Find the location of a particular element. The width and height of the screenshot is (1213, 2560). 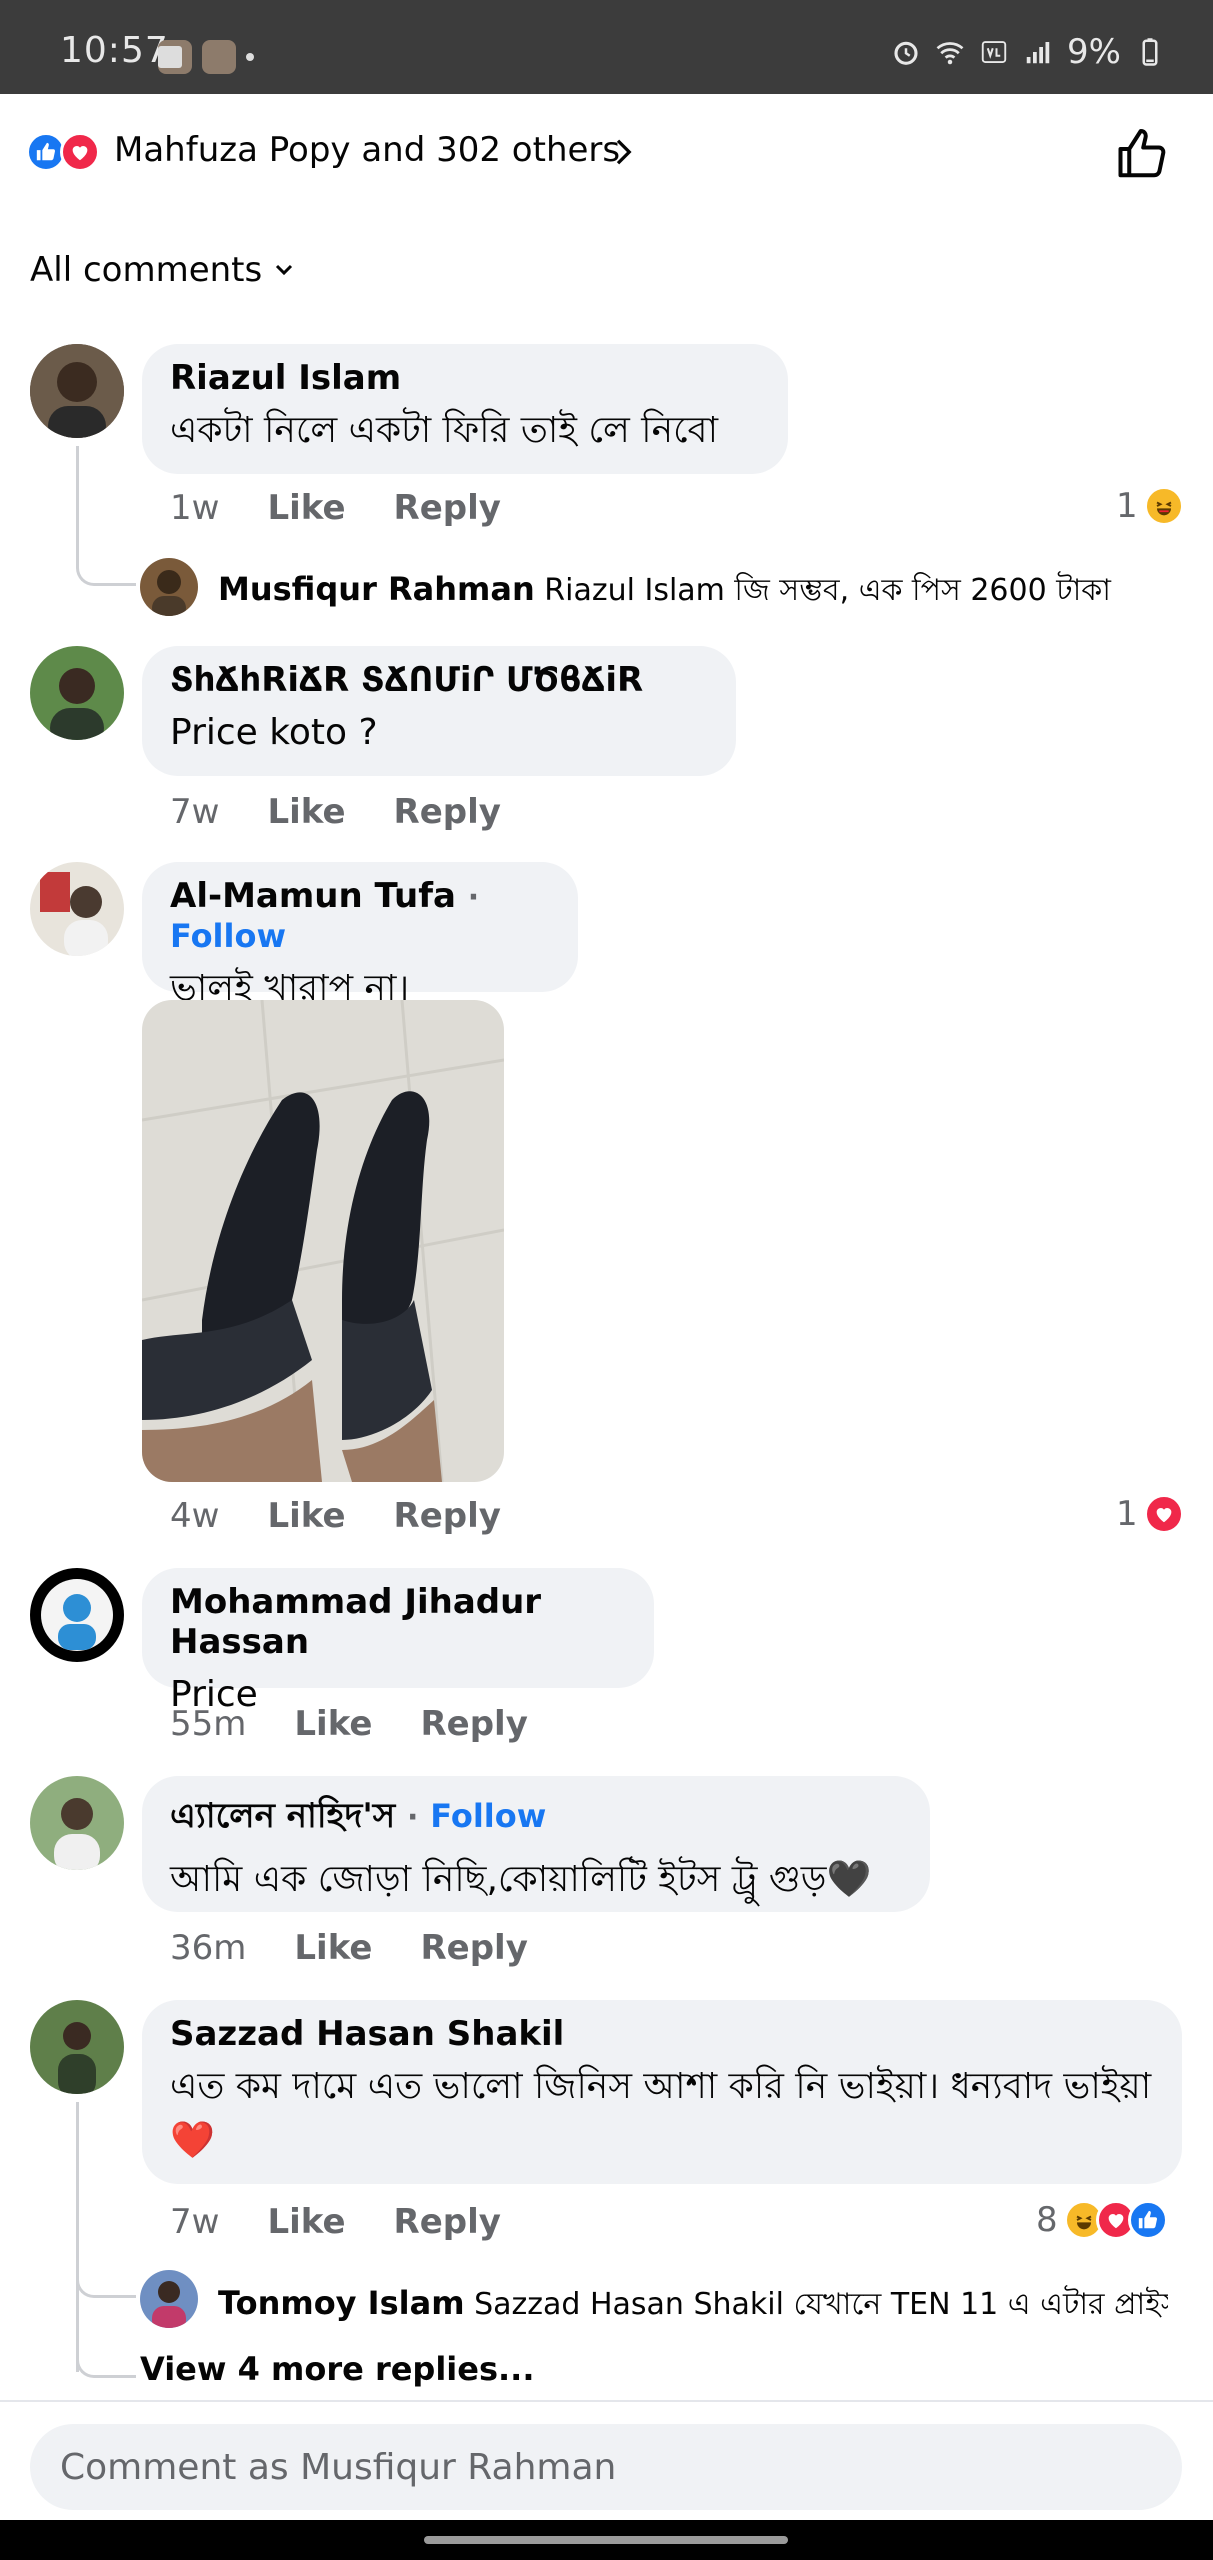

chevron-right-icon is located at coordinates (623, 152).